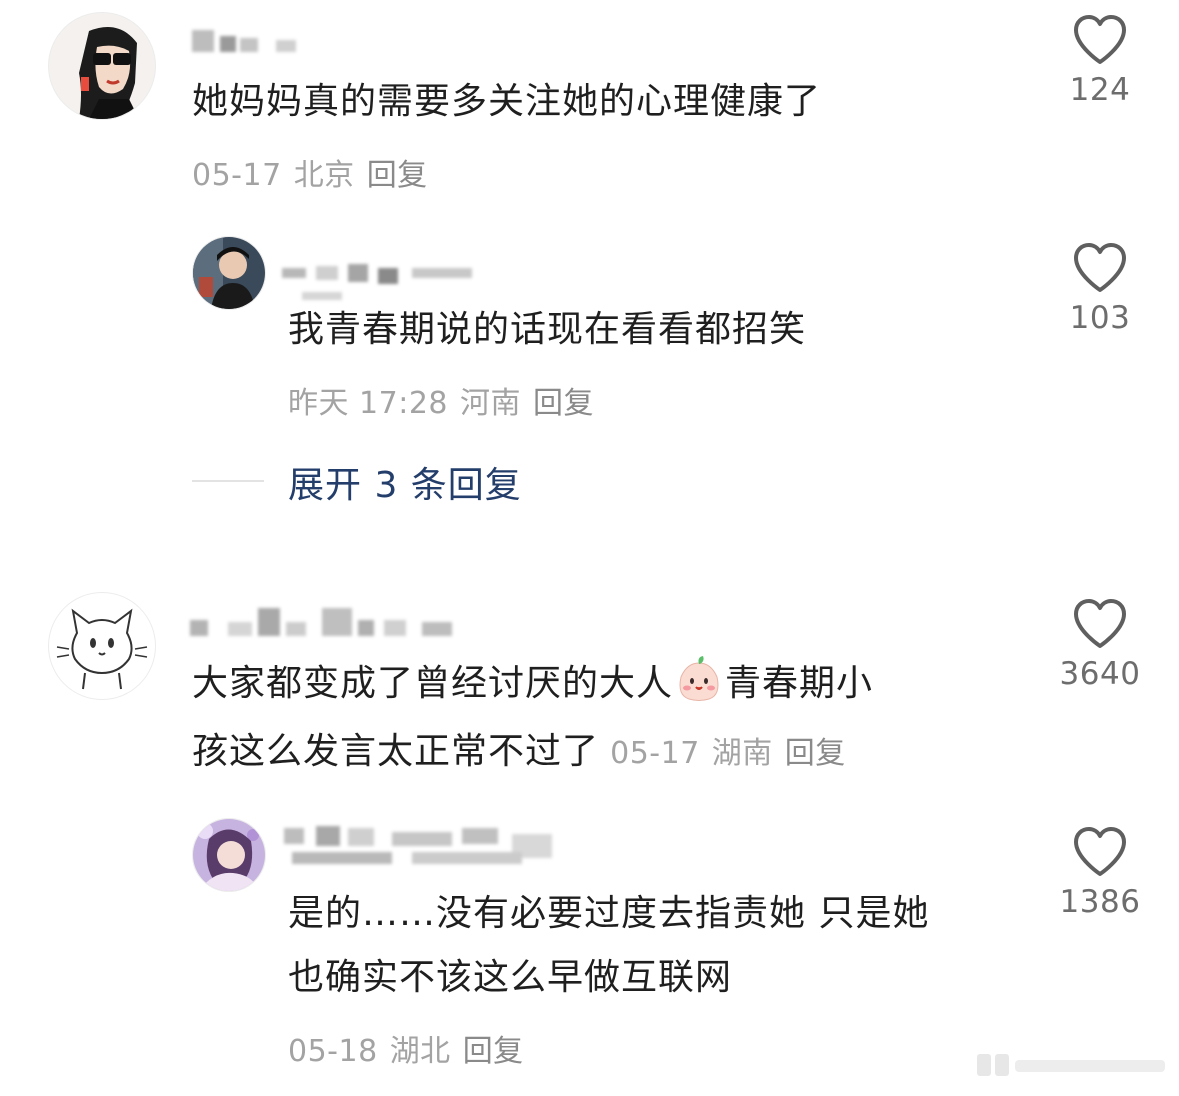 The image size is (1179, 1096). What do you see at coordinates (507, 101) in the screenshot?
I see `comment-text: 她妈妈真的需要多关注她的心理健康了` at bounding box center [507, 101].